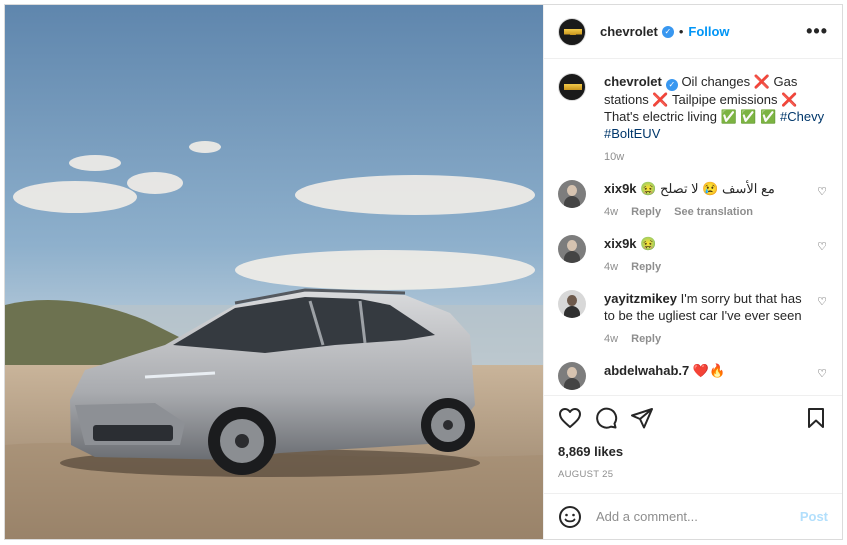 Image resolution: width=847 pixels, height=545 pixels. What do you see at coordinates (642, 418) in the screenshot?
I see `share-icon` at bounding box center [642, 418].